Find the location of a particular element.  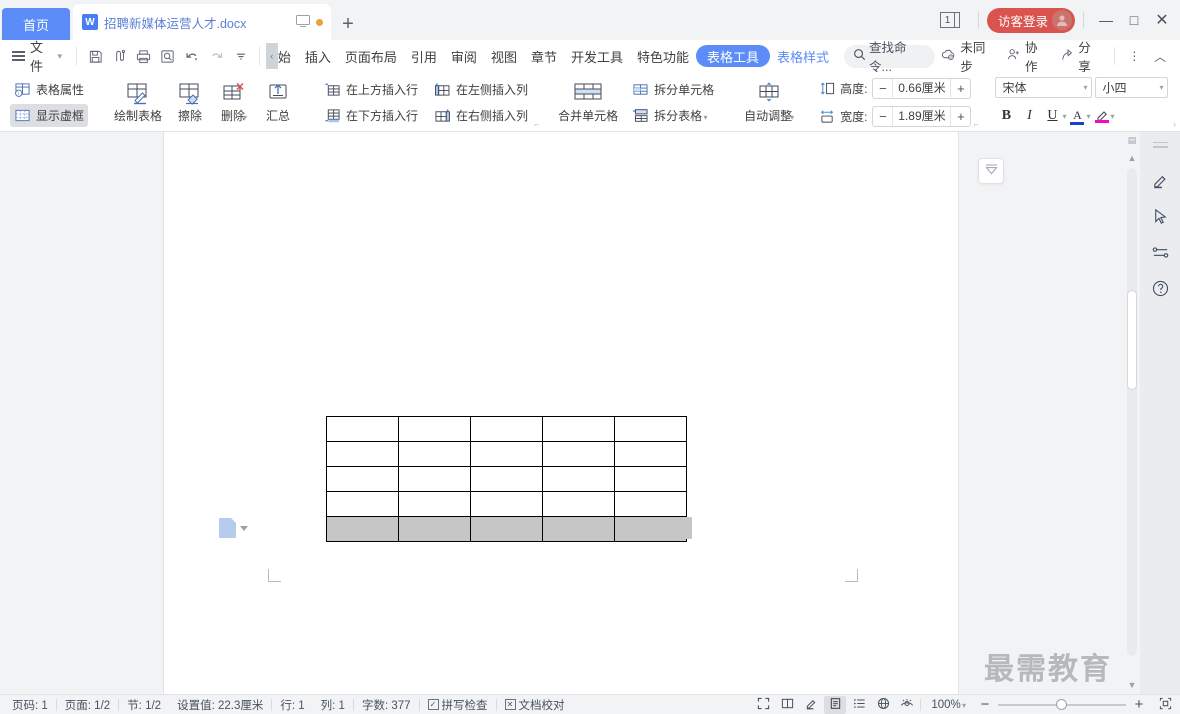

more-options-button: ⋮ is located at coordinates (1135, 56).